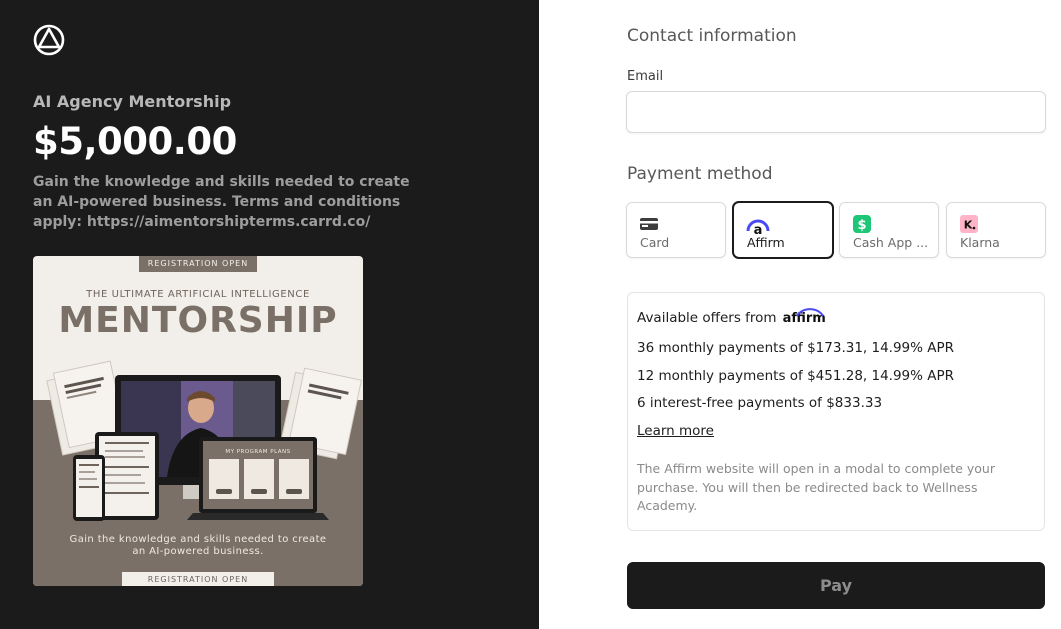  I want to click on svg-text: K, so click(968, 225).